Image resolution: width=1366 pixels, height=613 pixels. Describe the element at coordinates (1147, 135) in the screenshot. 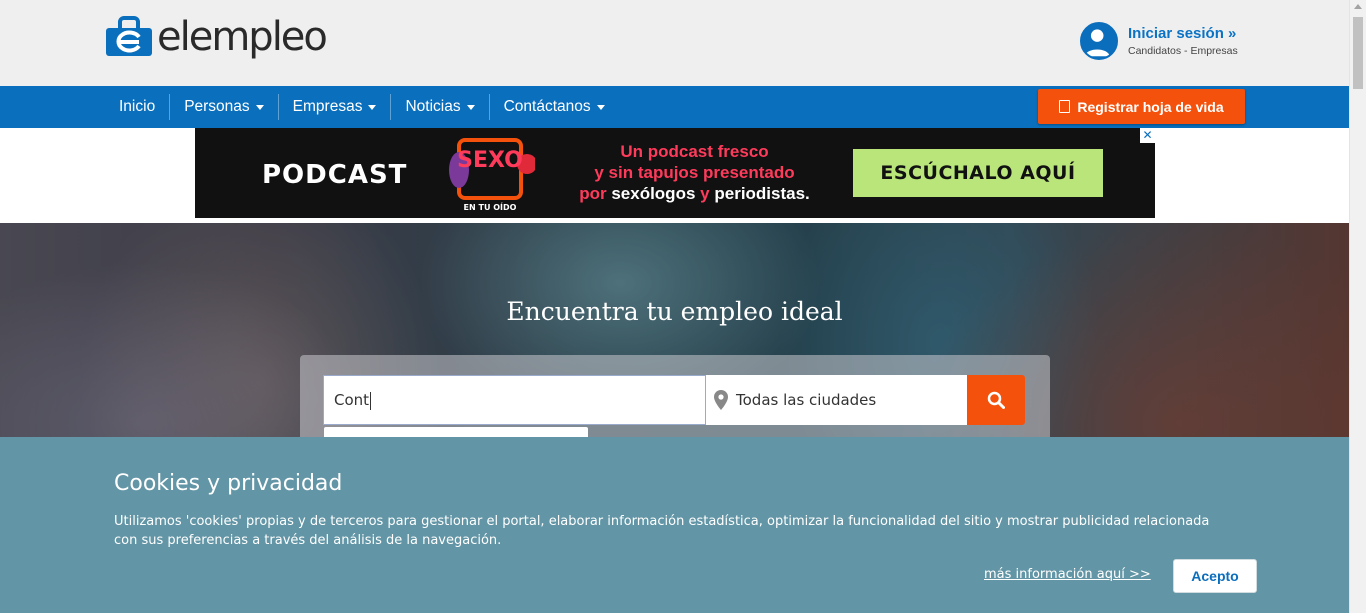

I see `ad-close-icon: ✕` at that location.